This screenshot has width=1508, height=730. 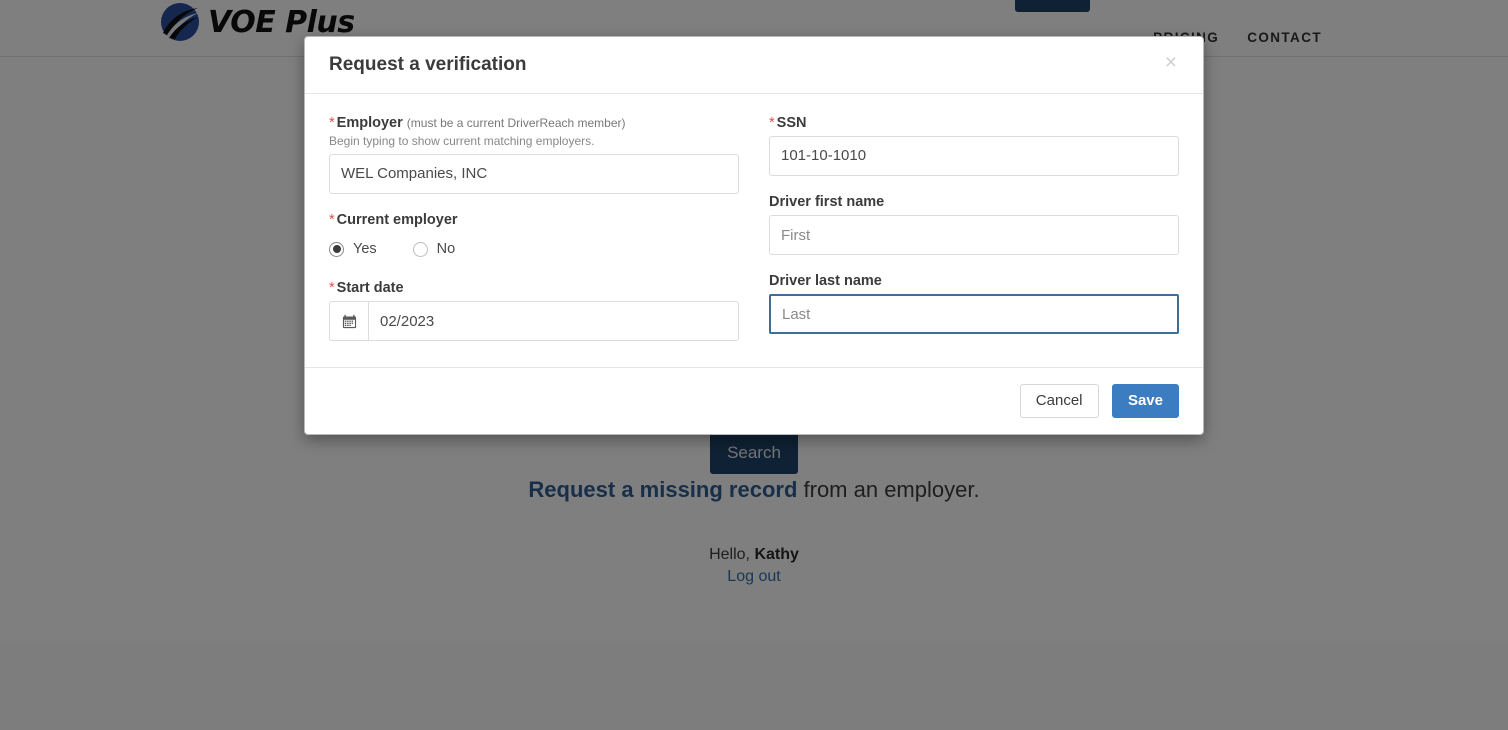 I want to click on save-button: Save, so click(x=1145, y=401).